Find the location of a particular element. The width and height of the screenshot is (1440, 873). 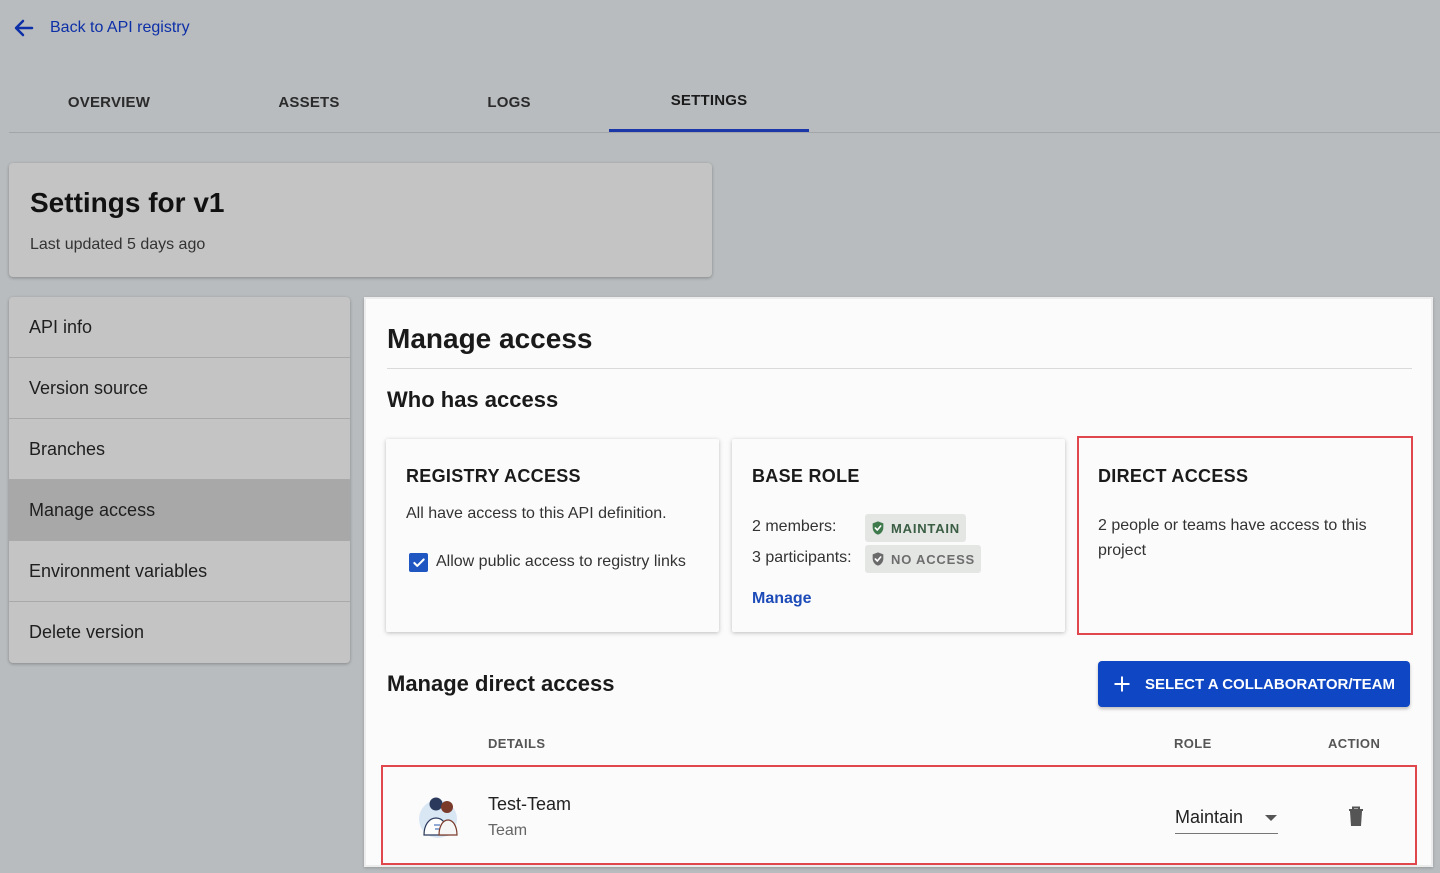

maintain-role-chip: MAINTAIN is located at coordinates (915, 528).